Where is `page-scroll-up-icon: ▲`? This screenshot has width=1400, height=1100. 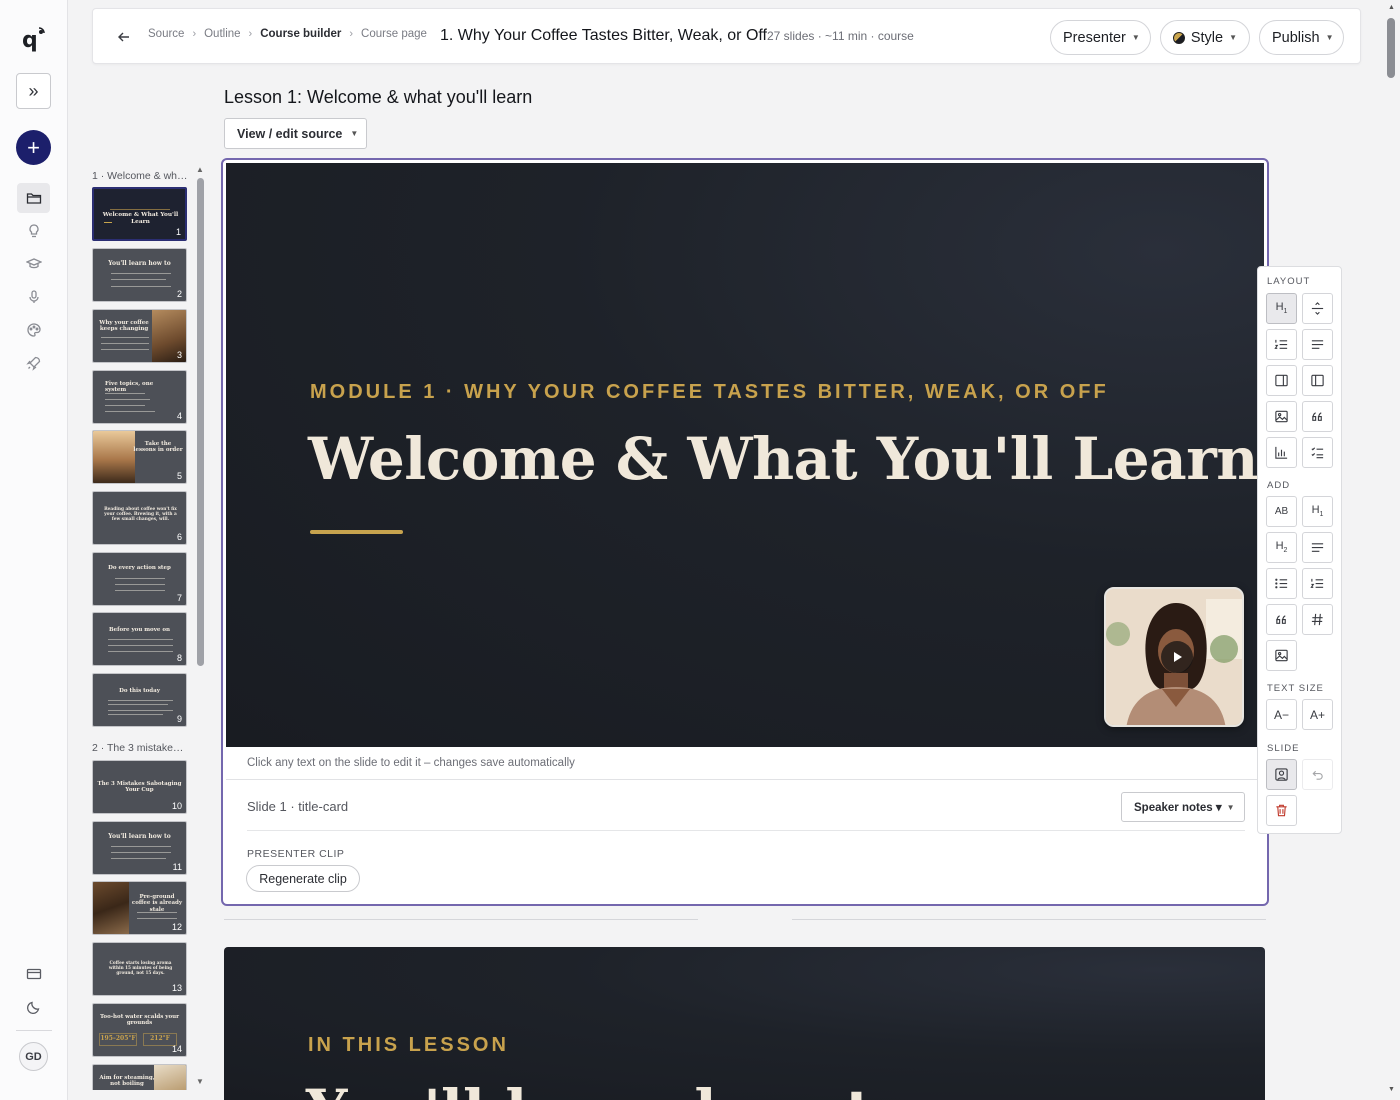
page-scroll-up-icon: ▲ is located at coordinates (1391, 7).